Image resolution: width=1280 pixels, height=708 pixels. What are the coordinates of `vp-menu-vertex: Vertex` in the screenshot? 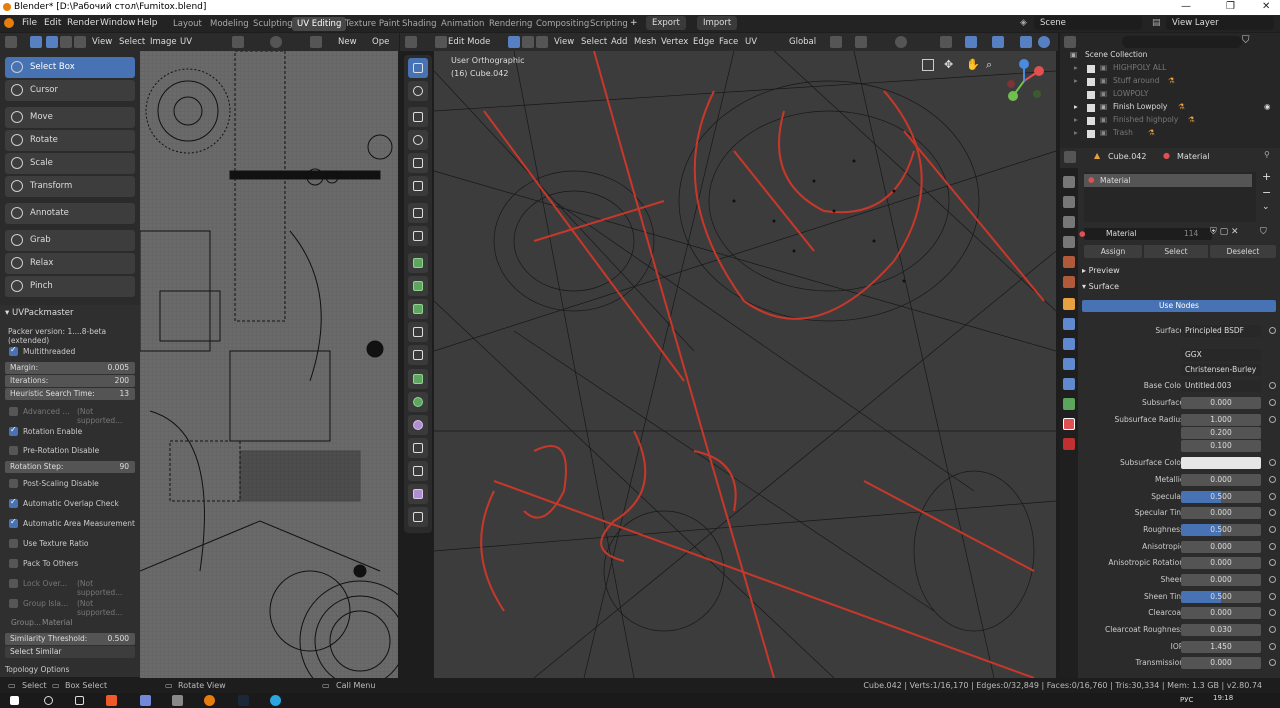 It's located at (674, 42).